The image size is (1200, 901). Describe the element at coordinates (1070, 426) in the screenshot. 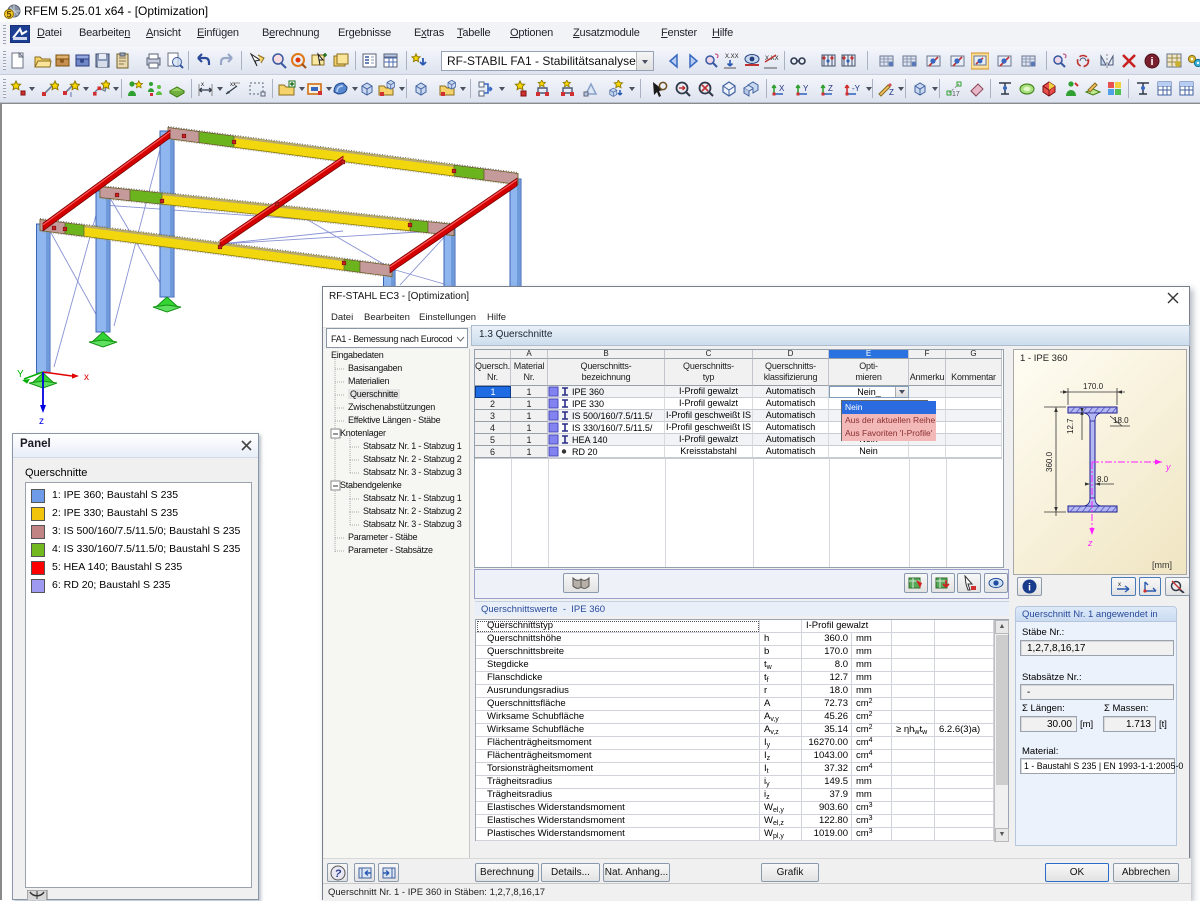

I see `svg-text: 12.7` at that location.